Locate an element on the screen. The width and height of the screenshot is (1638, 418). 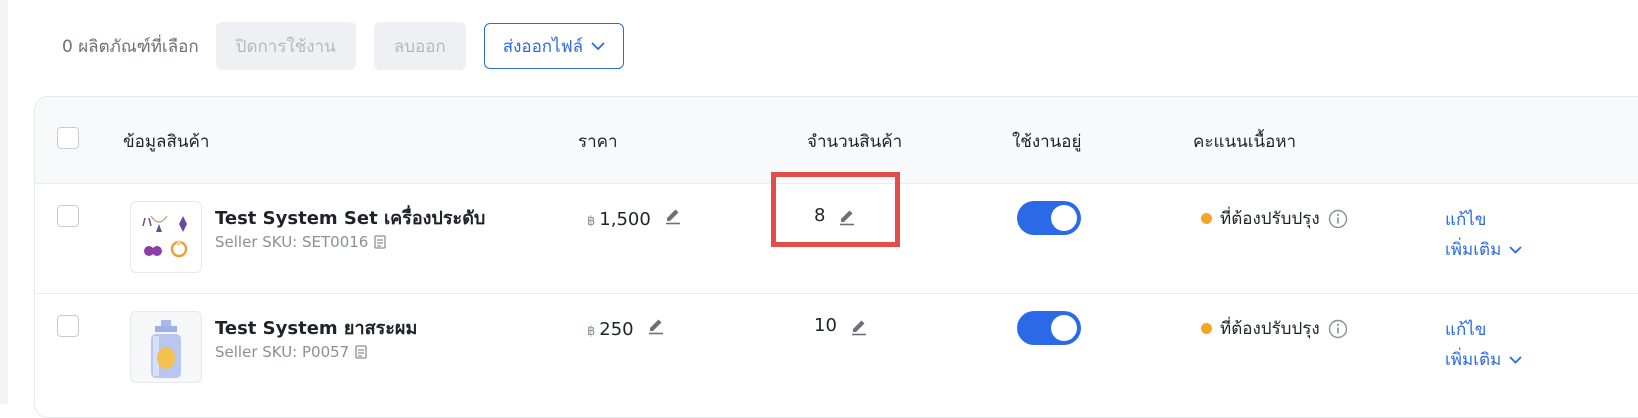
column-header-quantity: จำนวนสินค้า is located at coordinates (855, 142).